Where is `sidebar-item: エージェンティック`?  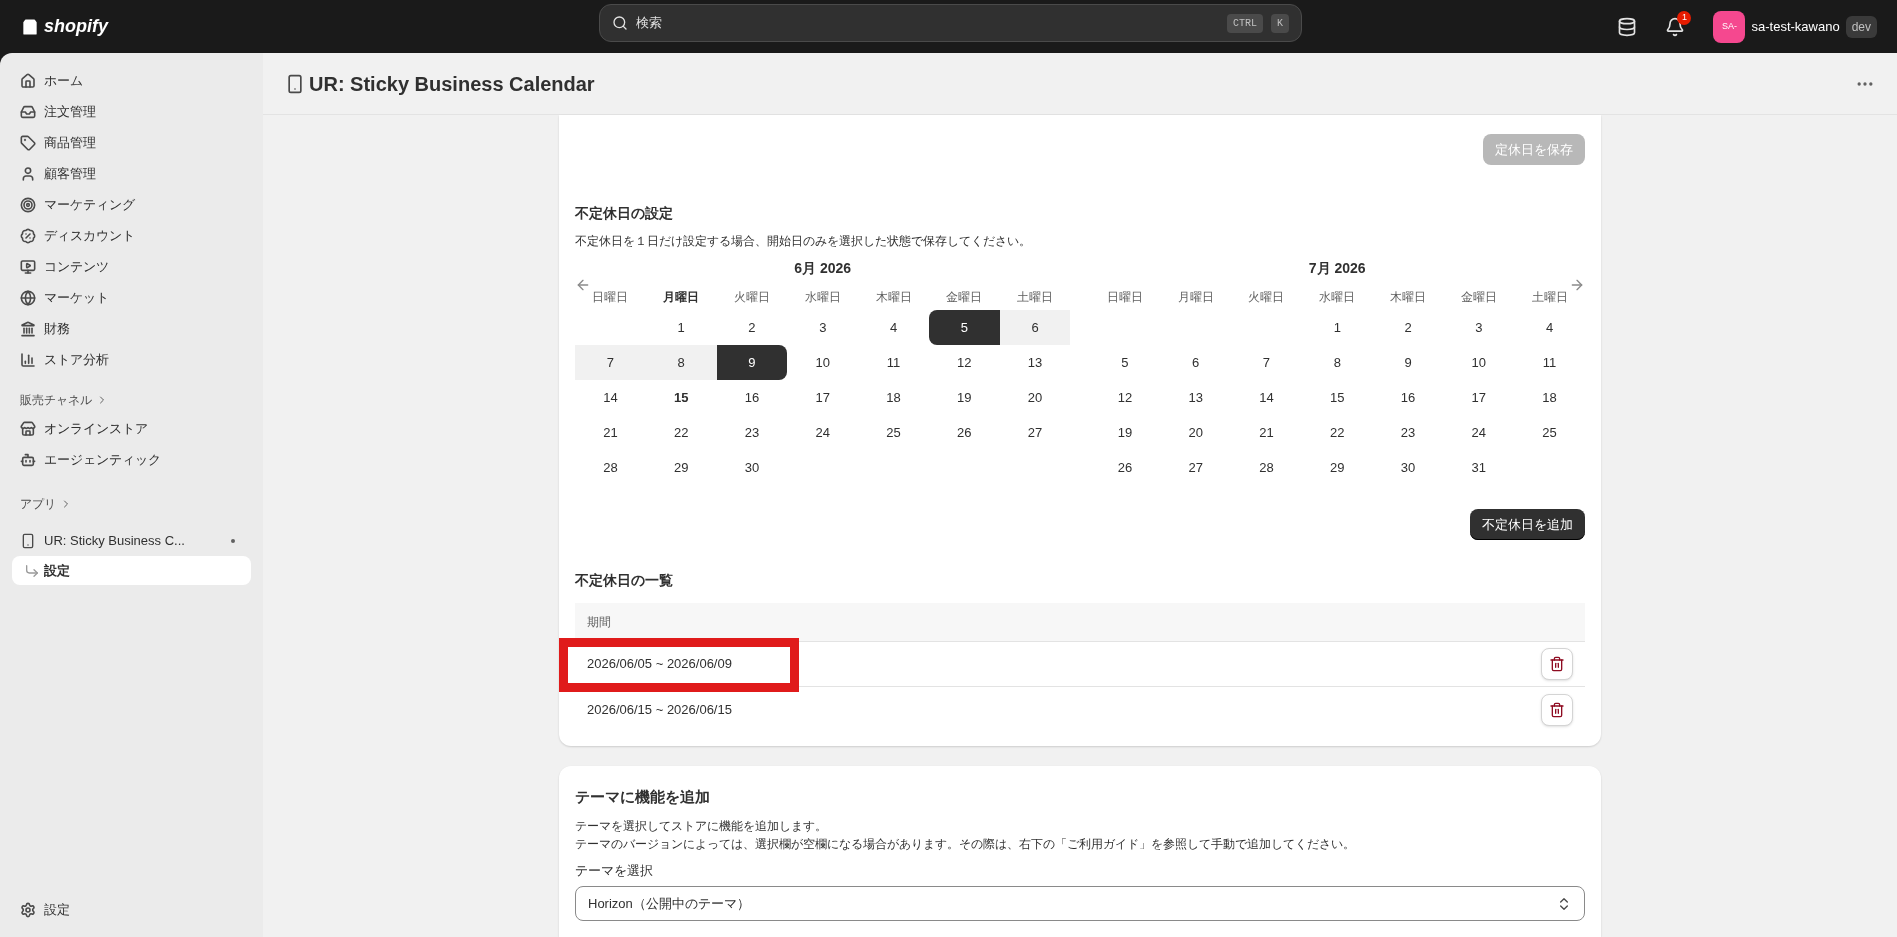
sidebar-item: エージェンティック is located at coordinates (131, 459).